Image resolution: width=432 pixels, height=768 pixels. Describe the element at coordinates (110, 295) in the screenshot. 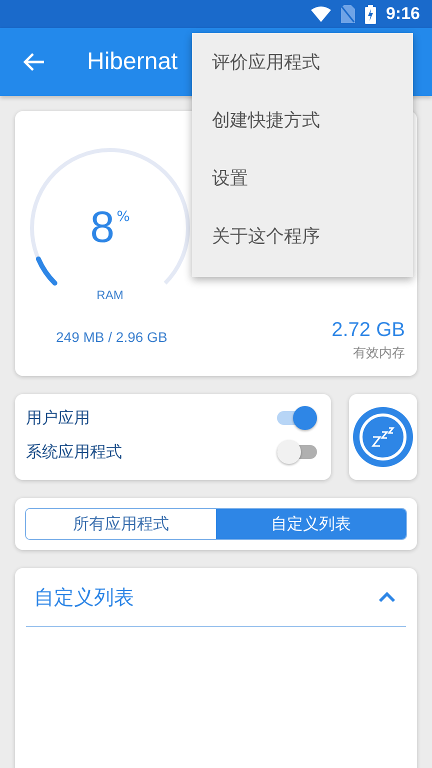

I see `ram-label: RAM` at that location.